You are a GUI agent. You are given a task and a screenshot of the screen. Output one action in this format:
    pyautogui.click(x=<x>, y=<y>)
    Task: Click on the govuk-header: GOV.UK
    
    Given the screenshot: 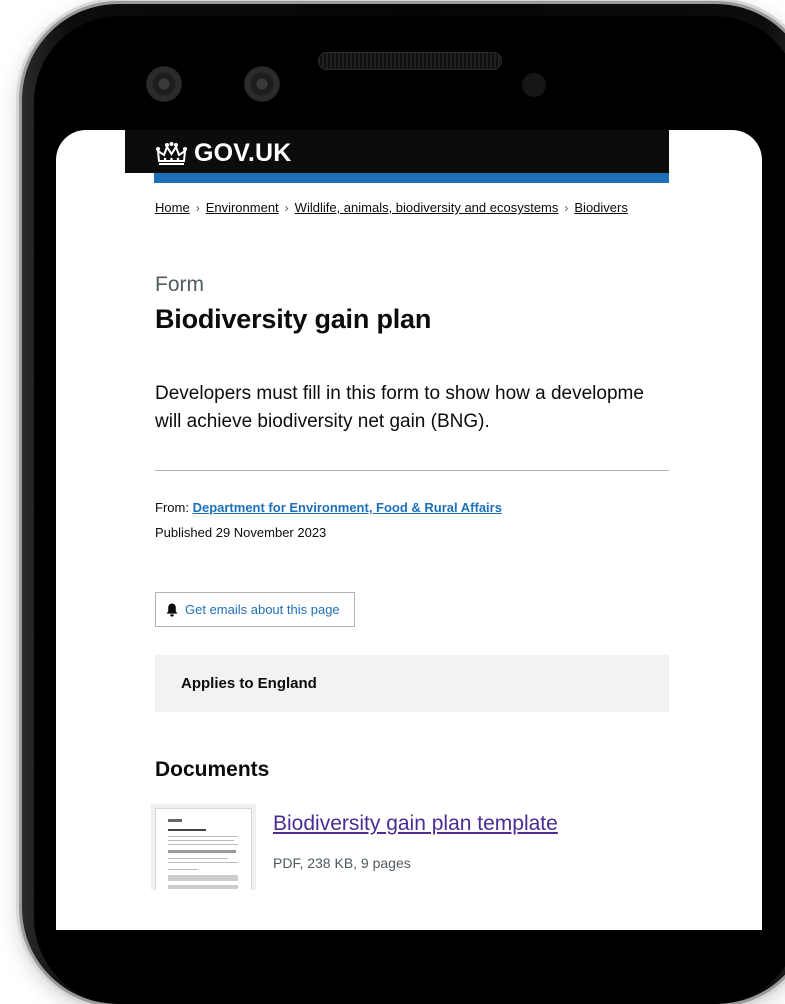 What is the action you would take?
    pyautogui.click(x=397, y=151)
    